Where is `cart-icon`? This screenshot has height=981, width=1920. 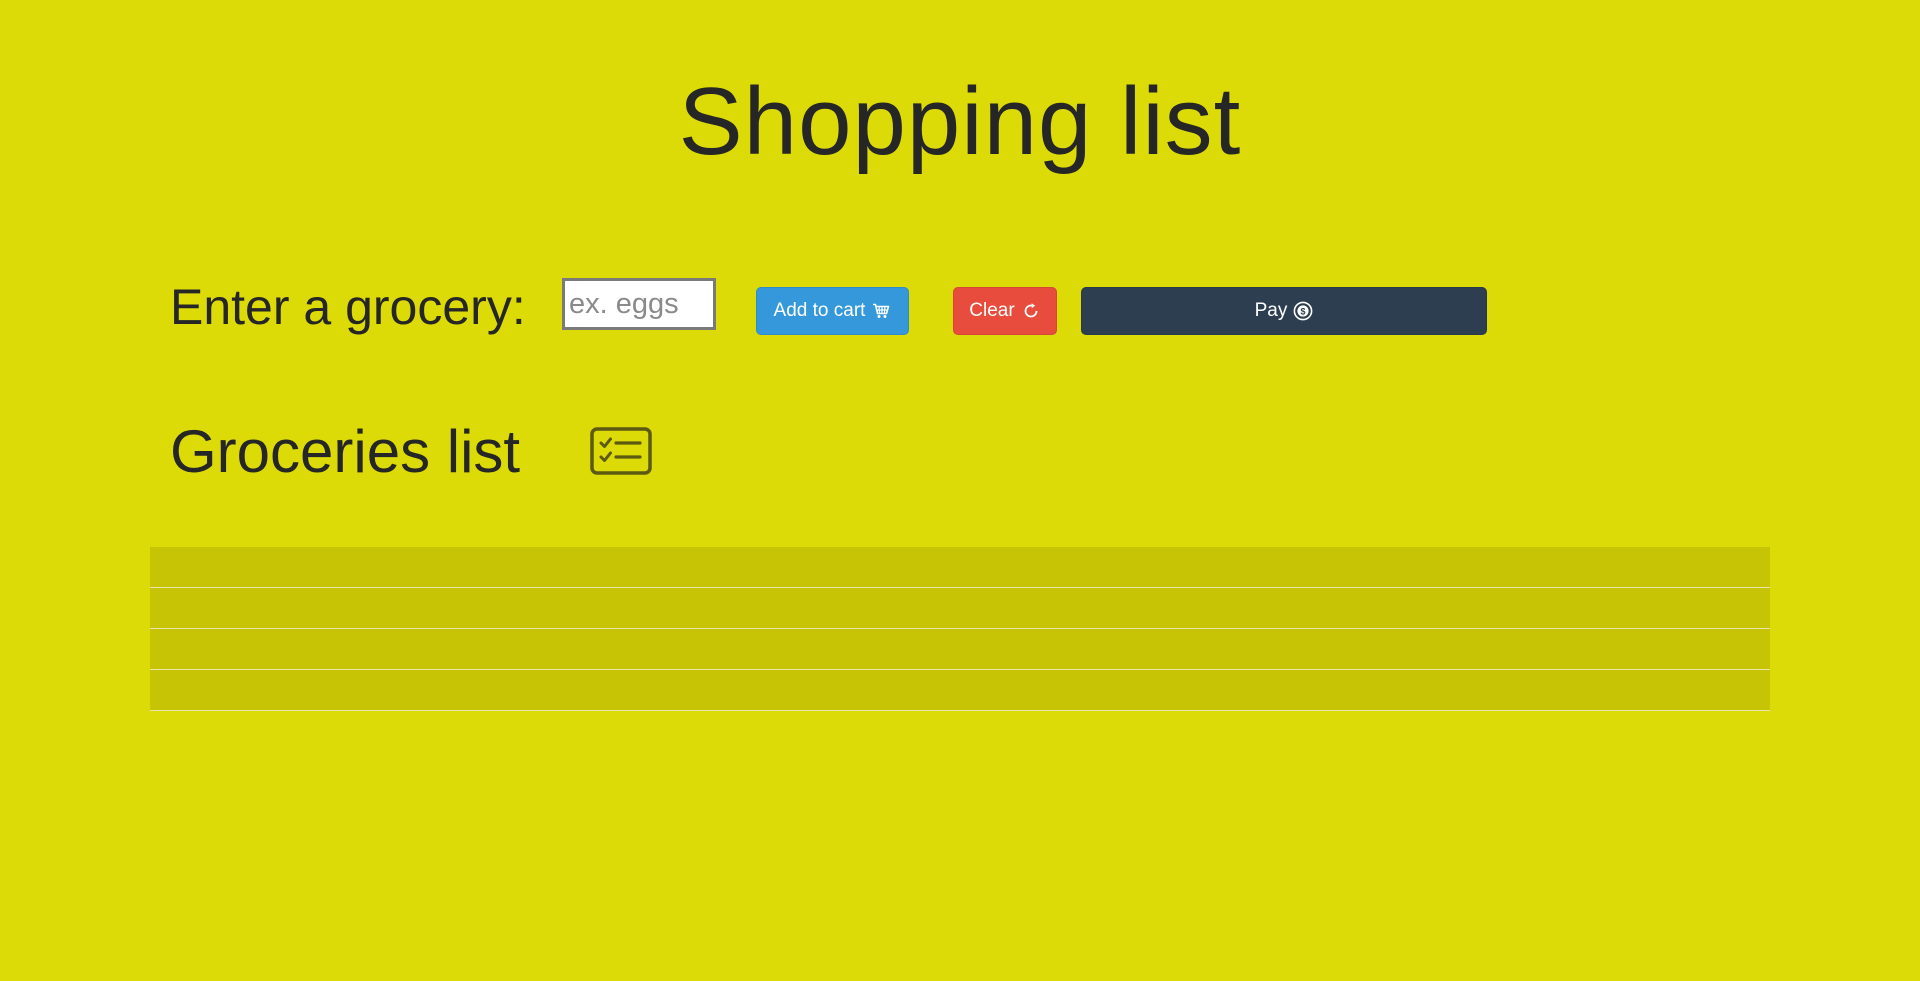 cart-icon is located at coordinates (881, 311).